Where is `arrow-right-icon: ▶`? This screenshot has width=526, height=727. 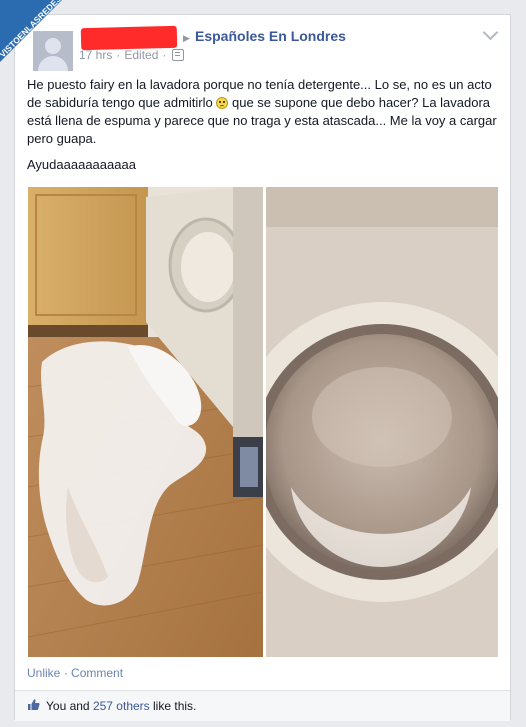
arrow-right-icon: ▶ is located at coordinates (186, 38).